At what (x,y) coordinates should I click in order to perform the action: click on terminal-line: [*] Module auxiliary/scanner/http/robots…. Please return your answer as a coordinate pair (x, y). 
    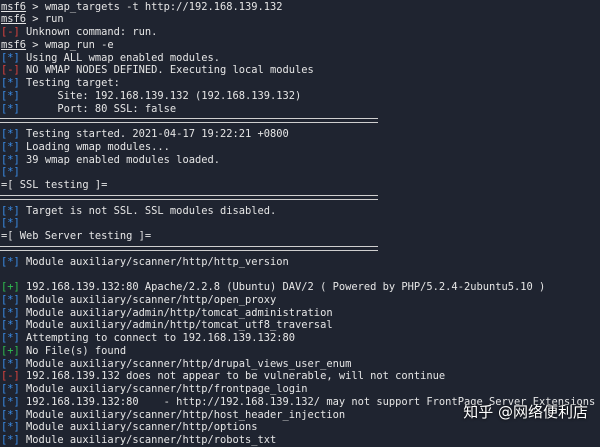
    Looking at the image, I should click on (138, 440).